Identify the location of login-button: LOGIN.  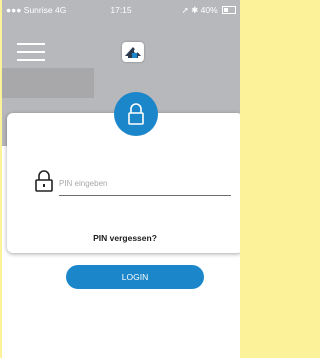
(135, 277).